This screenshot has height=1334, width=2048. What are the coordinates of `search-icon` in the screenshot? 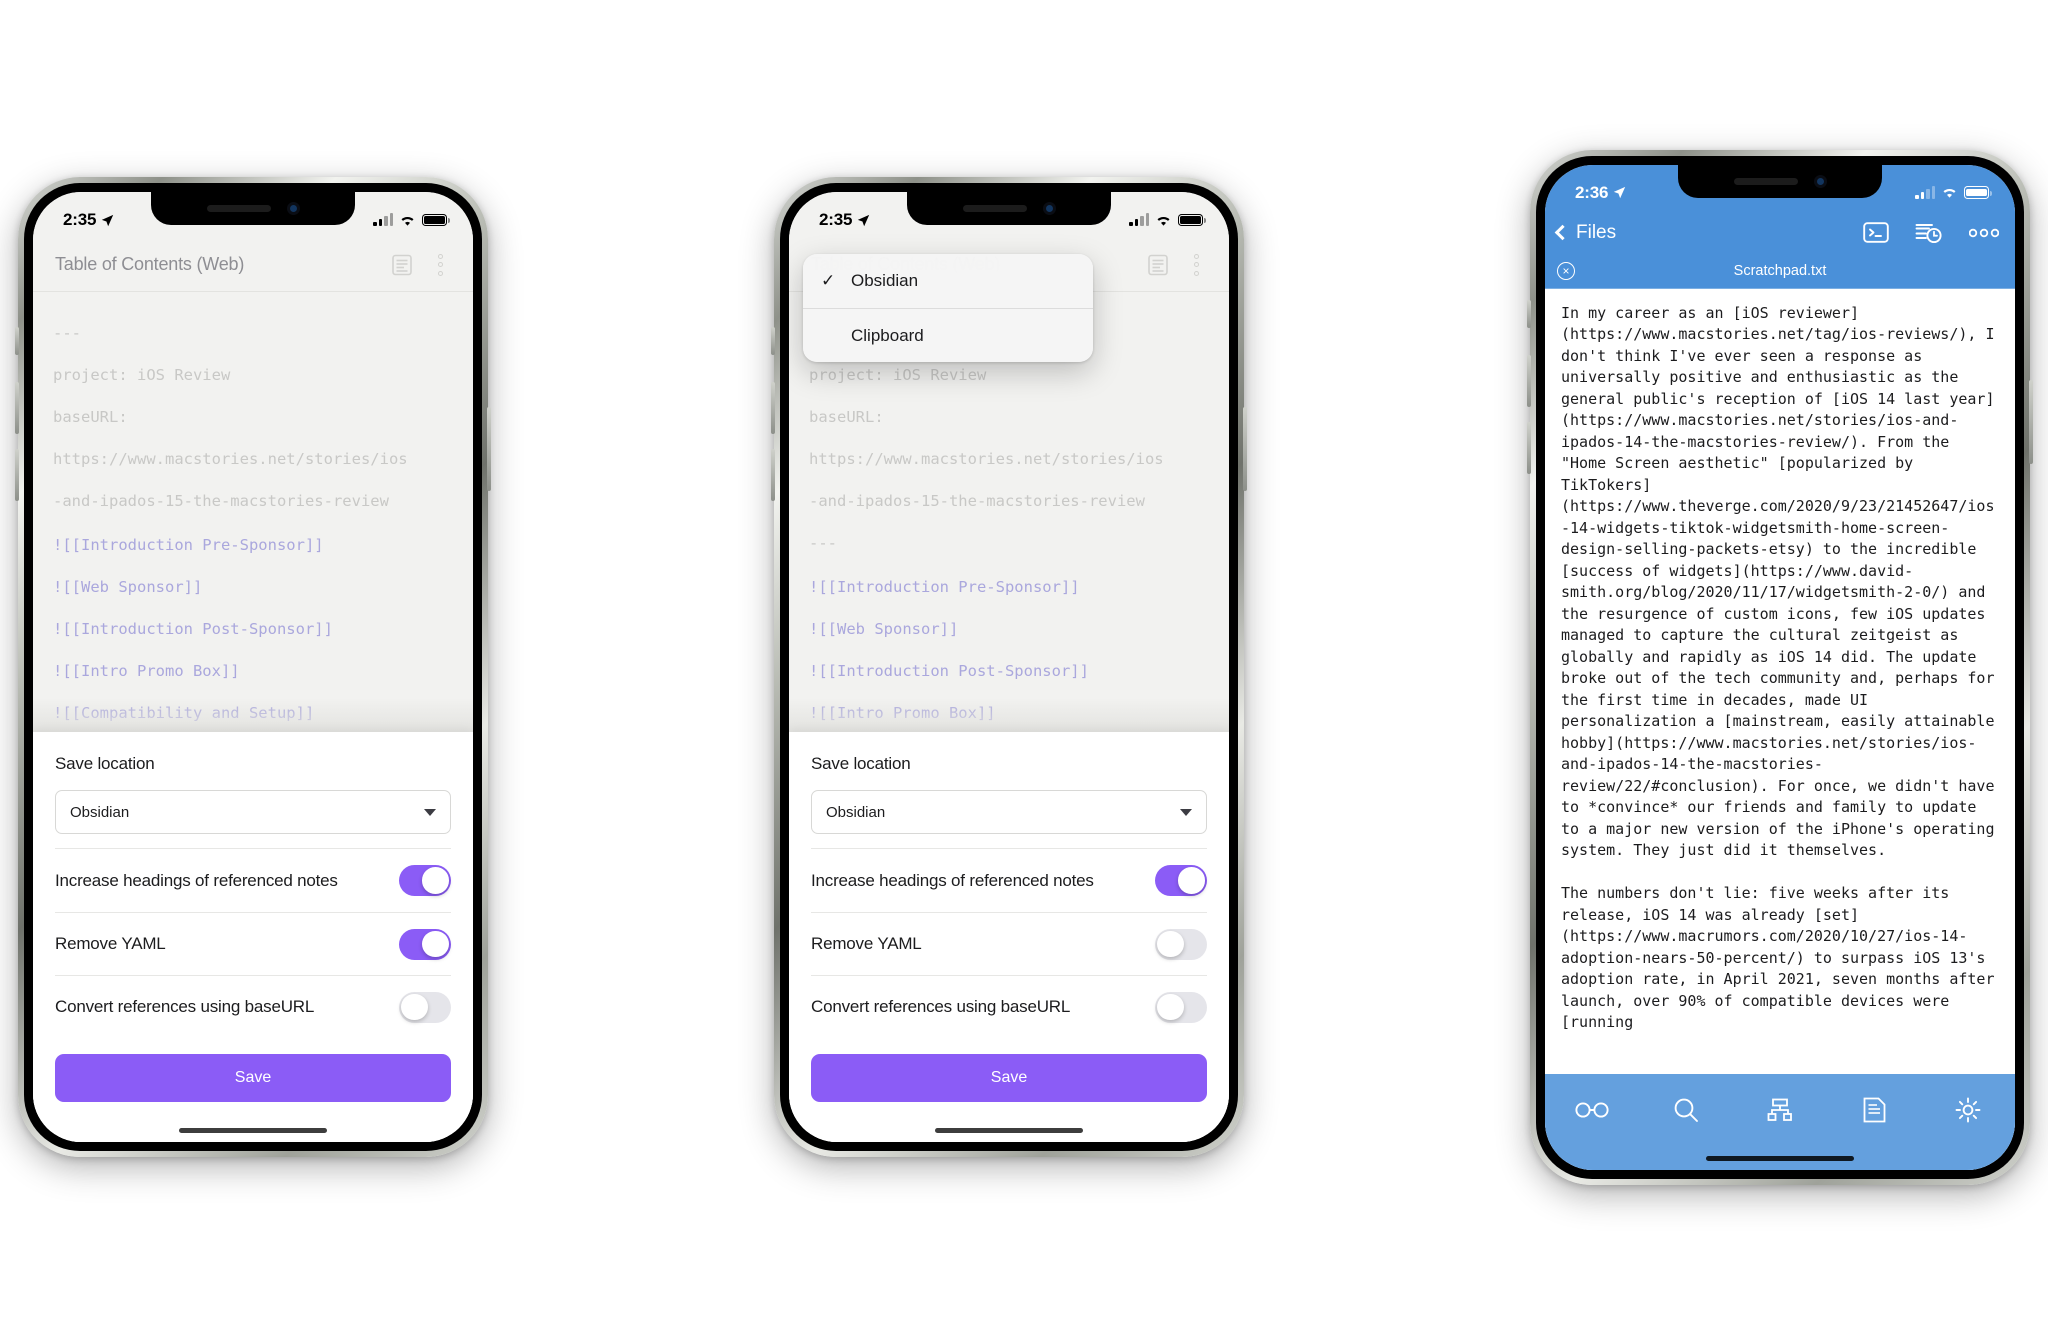 It's located at (1686, 1110).